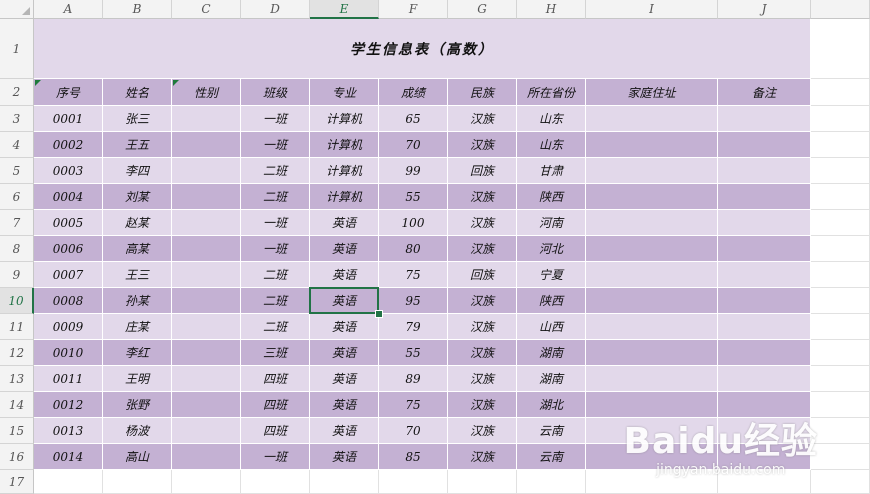 This screenshot has width=870, height=494. What do you see at coordinates (413, 431) in the screenshot?
I see `cell-f15: 70` at bounding box center [413, 431].